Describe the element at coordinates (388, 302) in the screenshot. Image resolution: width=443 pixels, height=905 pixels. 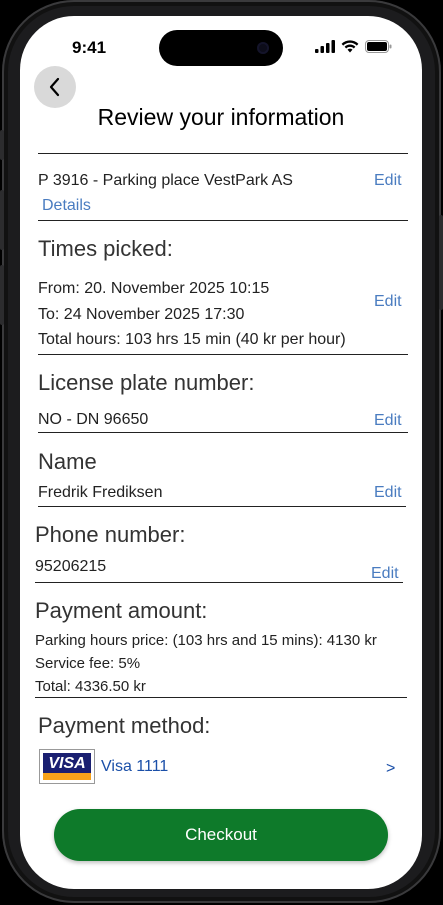
I see `times-edit-link: Edit` at that location.